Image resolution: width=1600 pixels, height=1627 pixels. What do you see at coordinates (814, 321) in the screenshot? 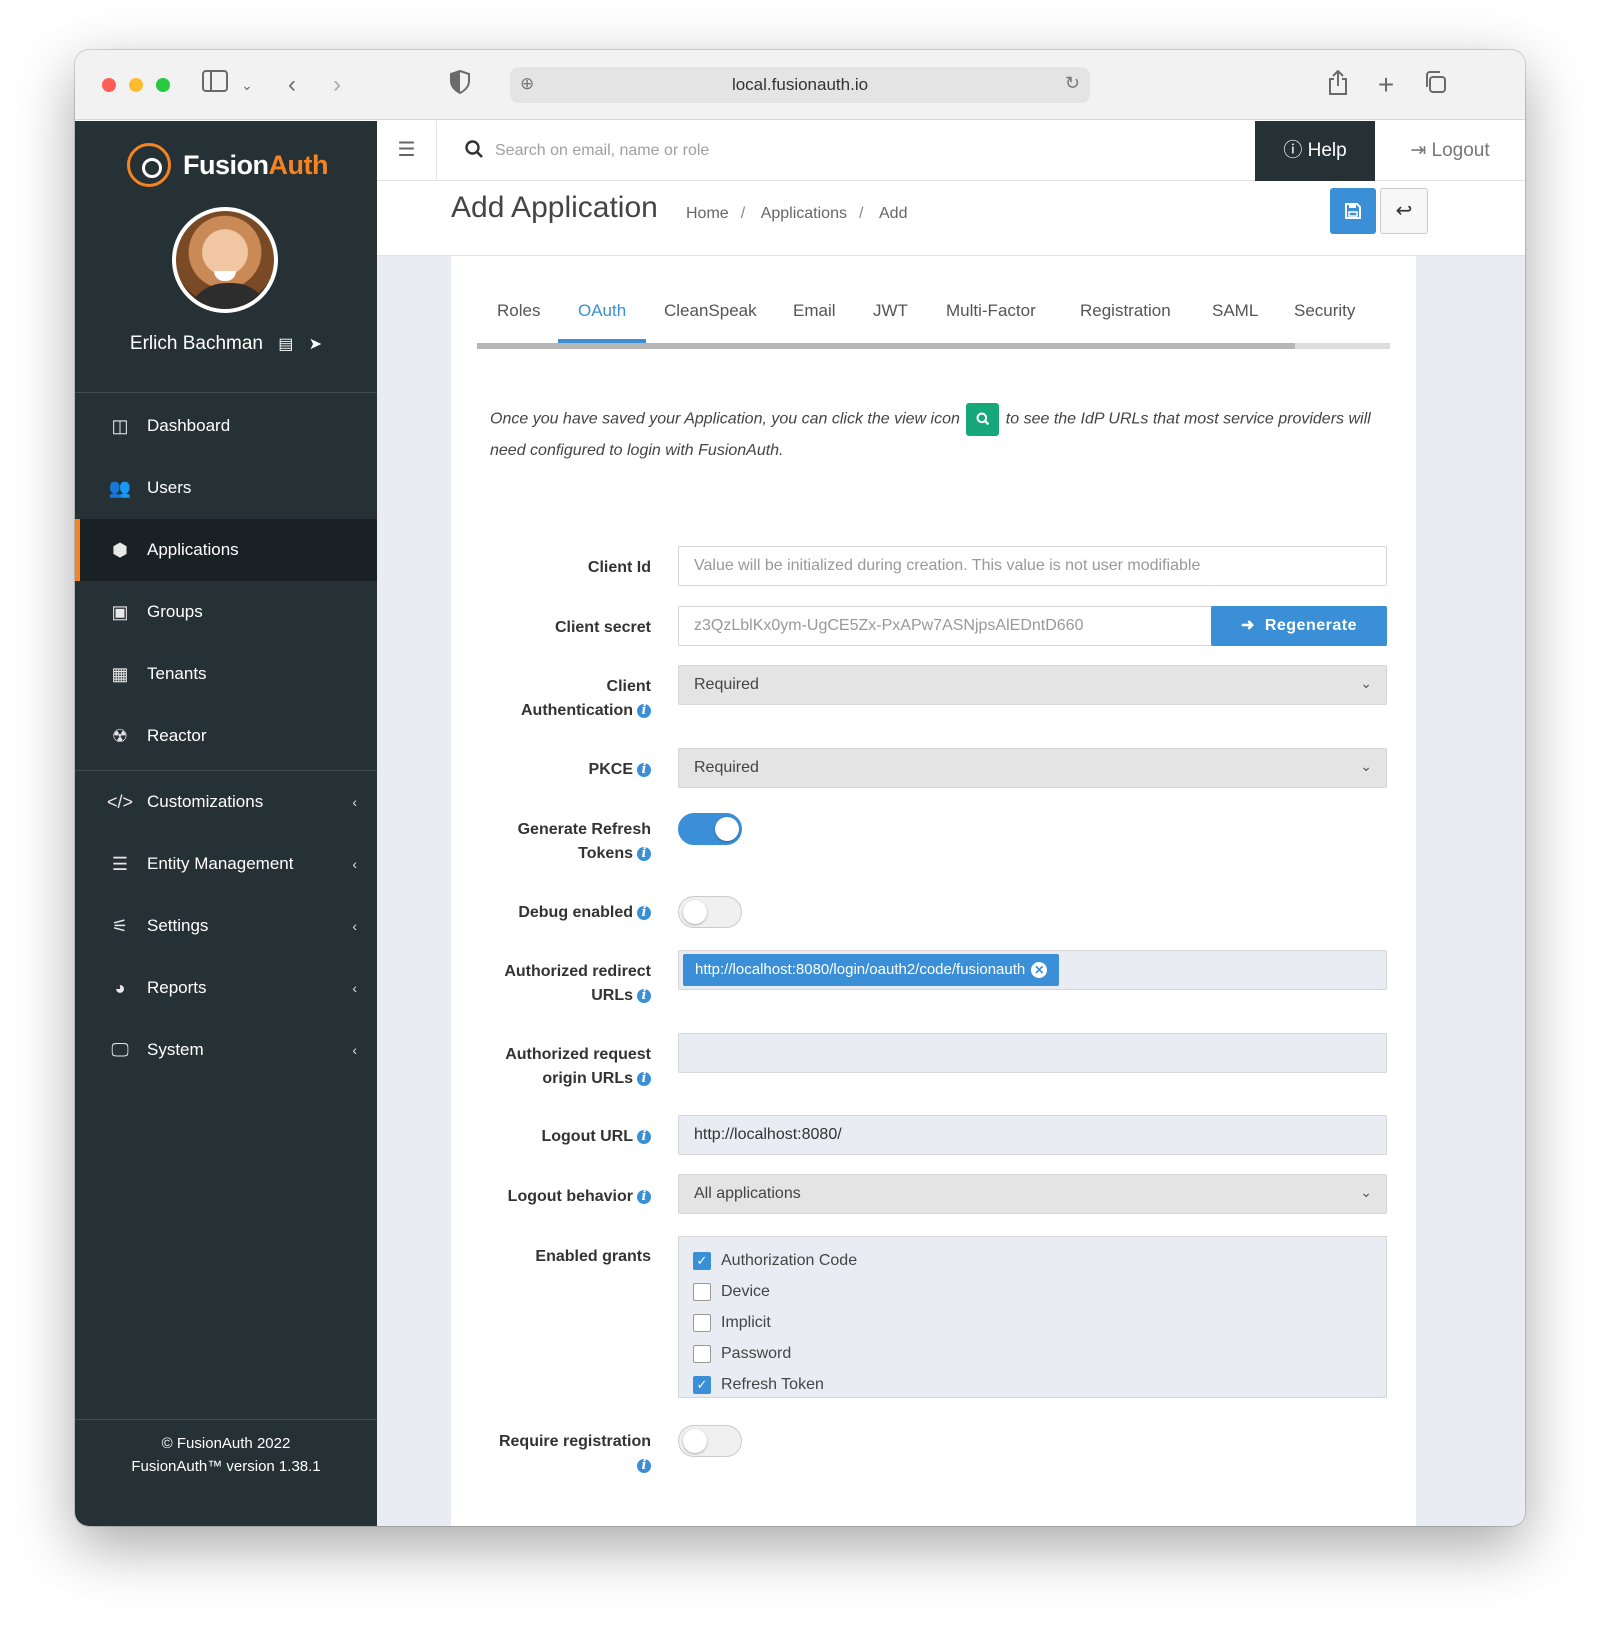
I see `tab-email: Email` at bounding box center [814, 321].